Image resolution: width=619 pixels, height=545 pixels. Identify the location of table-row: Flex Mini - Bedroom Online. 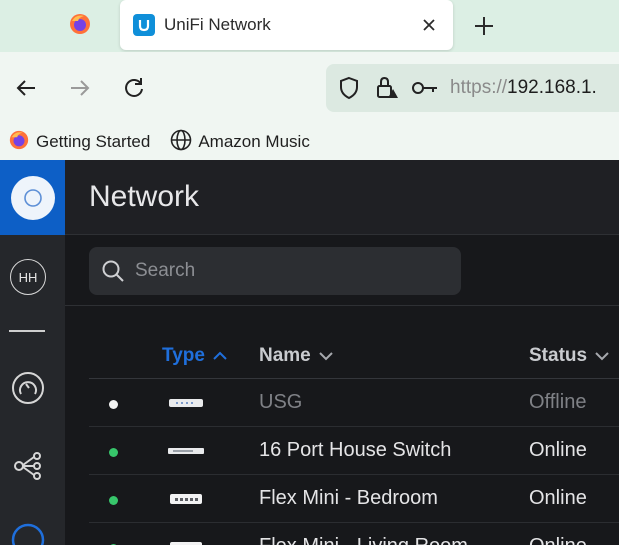
(354, 499).